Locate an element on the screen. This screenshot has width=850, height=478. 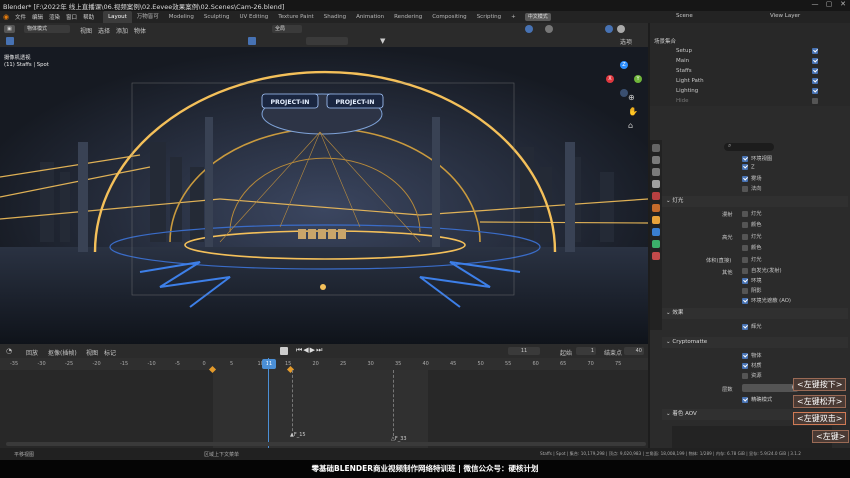
maximize-button: ▢ is located at coordinates (829, 5).